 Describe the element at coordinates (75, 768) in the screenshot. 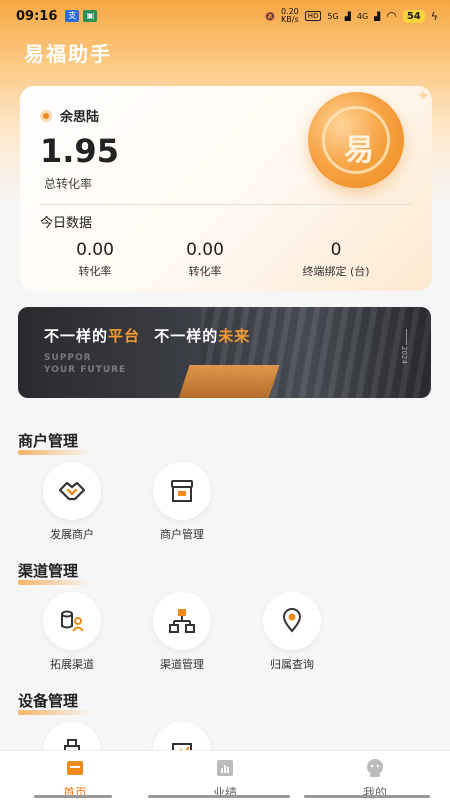

I see `home-icon` at that location.